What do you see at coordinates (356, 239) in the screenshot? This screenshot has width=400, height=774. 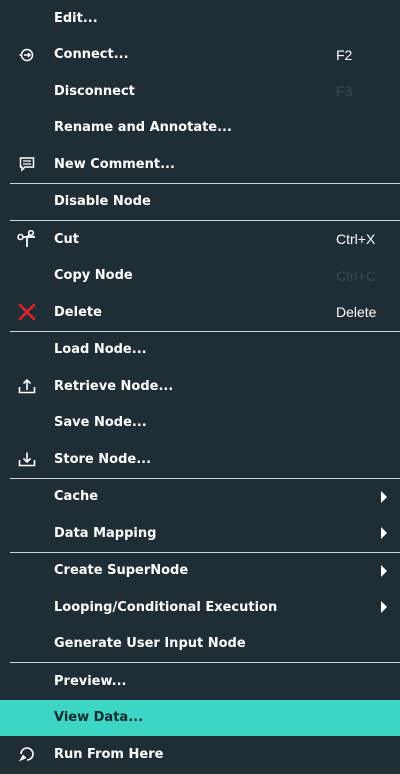 I see `shortcut-text: Ctrl+X` at bounding box center [356, 239].